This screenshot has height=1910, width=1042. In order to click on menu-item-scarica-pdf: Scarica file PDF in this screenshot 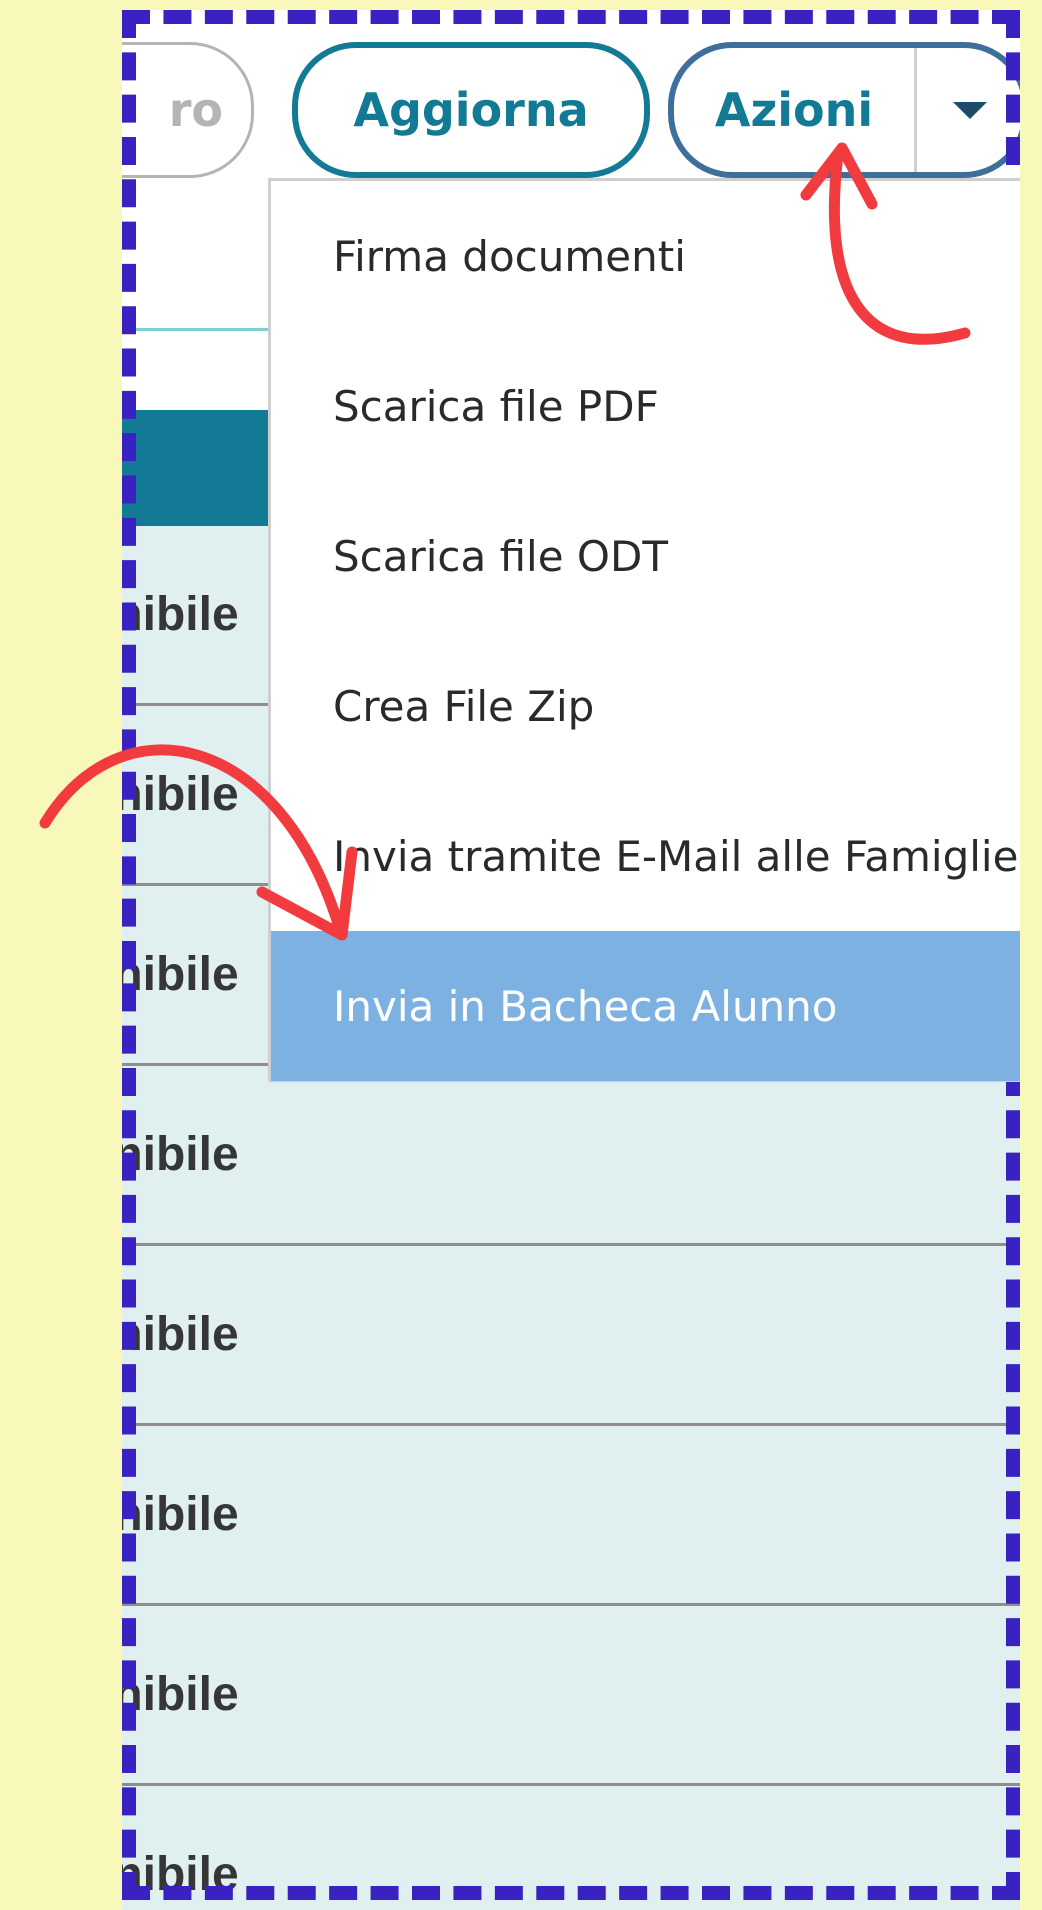, I will do `click(645, 406)`.